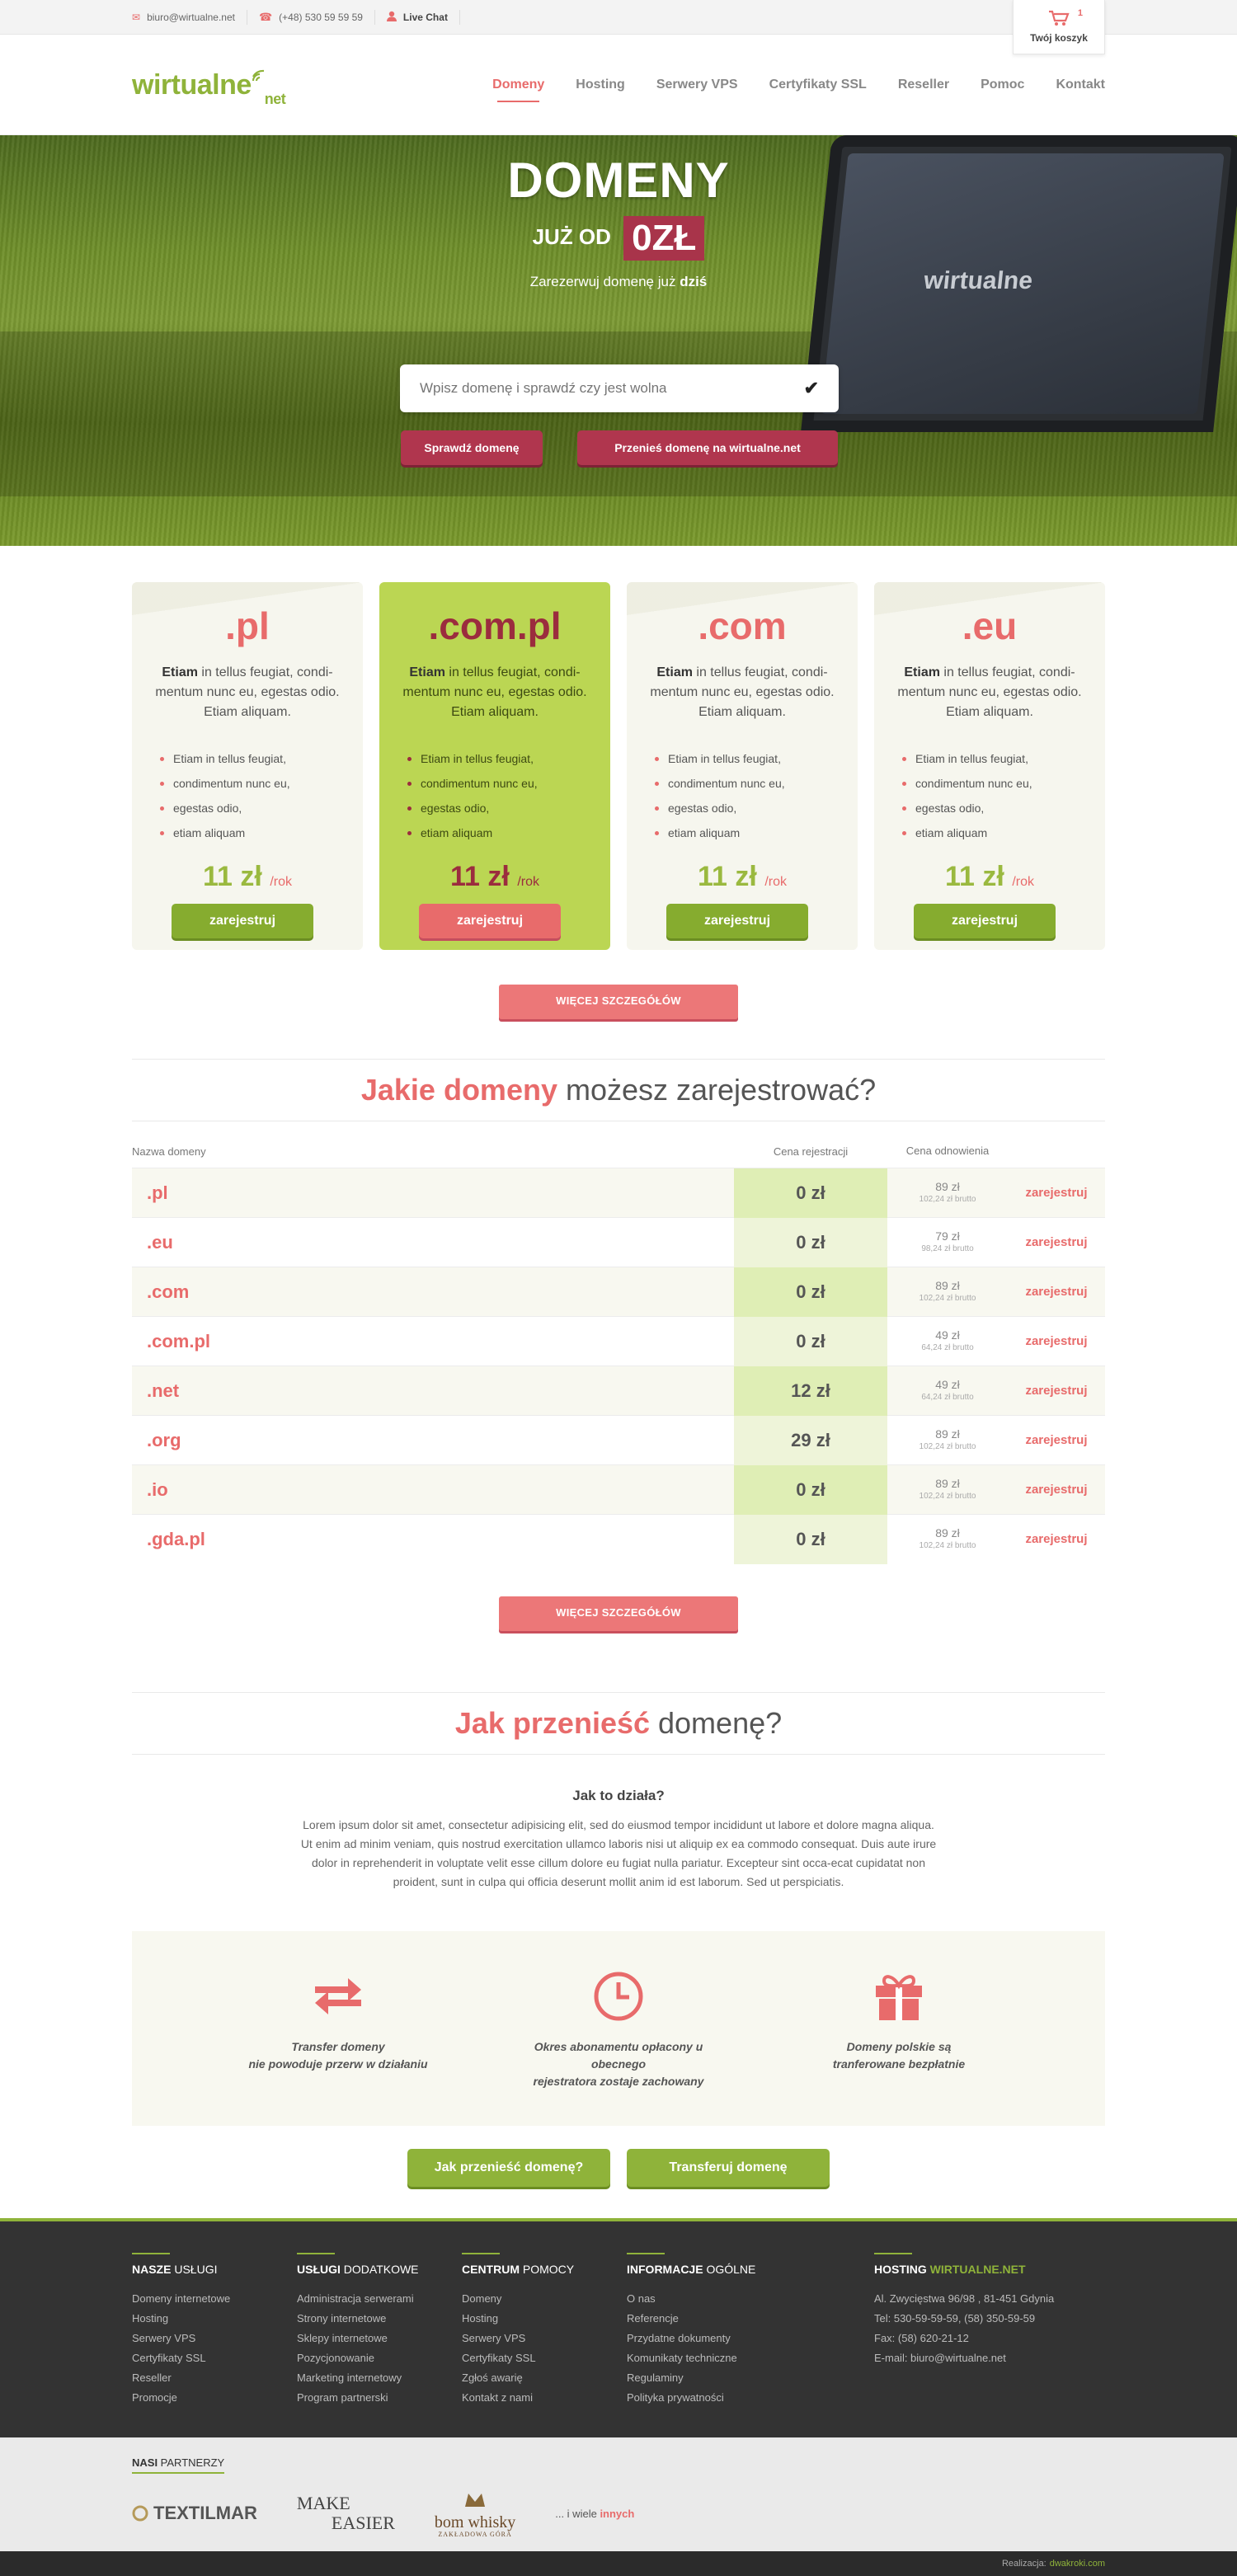  Describe the element at coordinates (818, 85) in the screenshot. I see `nav-certyfikaty-ssl: Certyfikaty SSL` at that location.